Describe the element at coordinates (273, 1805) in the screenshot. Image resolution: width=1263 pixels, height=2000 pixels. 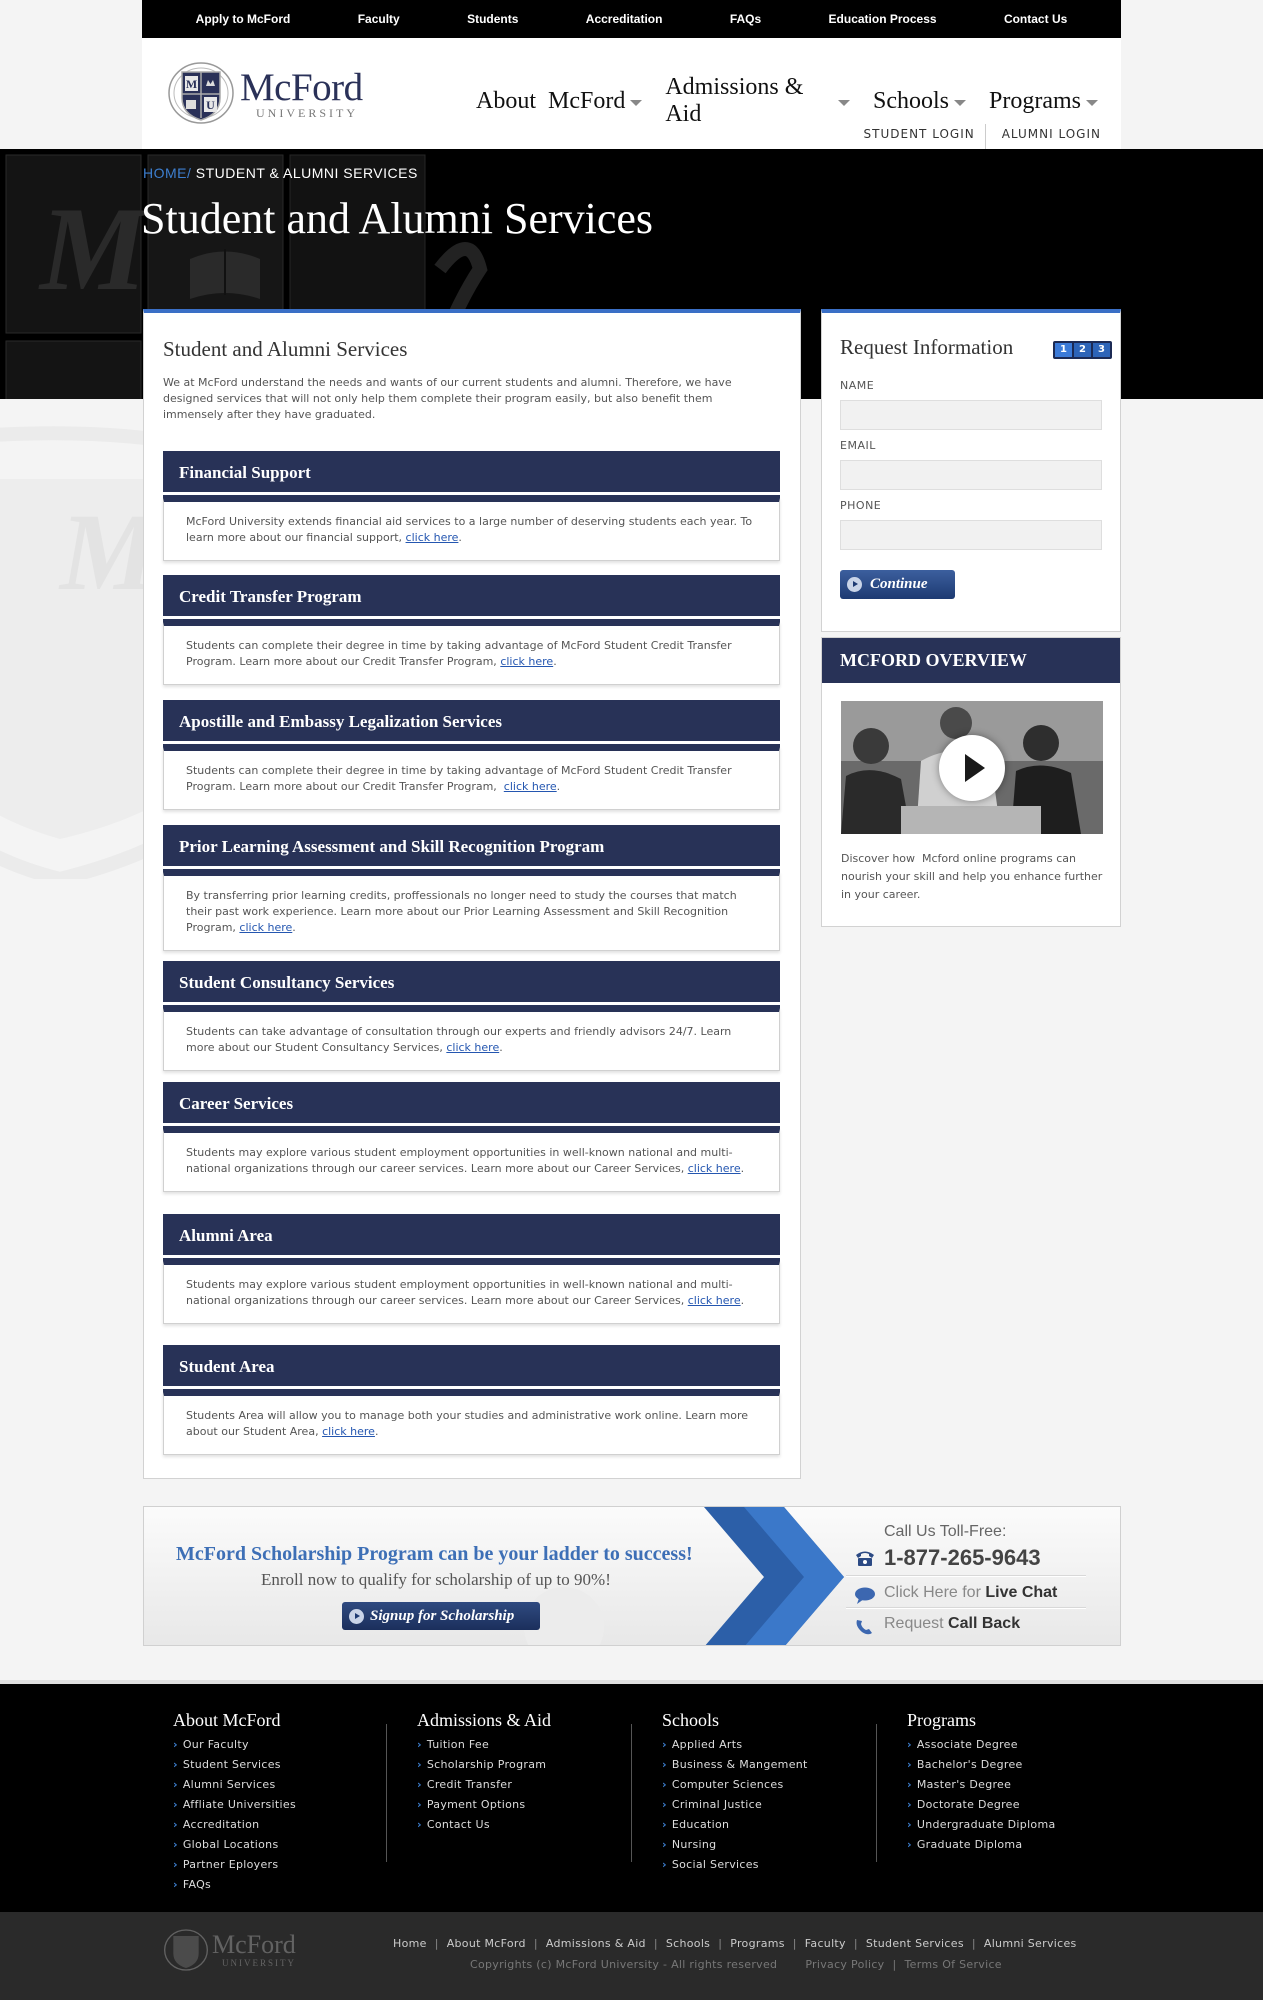
I see `footer-link: Affliate Universities` at that location.